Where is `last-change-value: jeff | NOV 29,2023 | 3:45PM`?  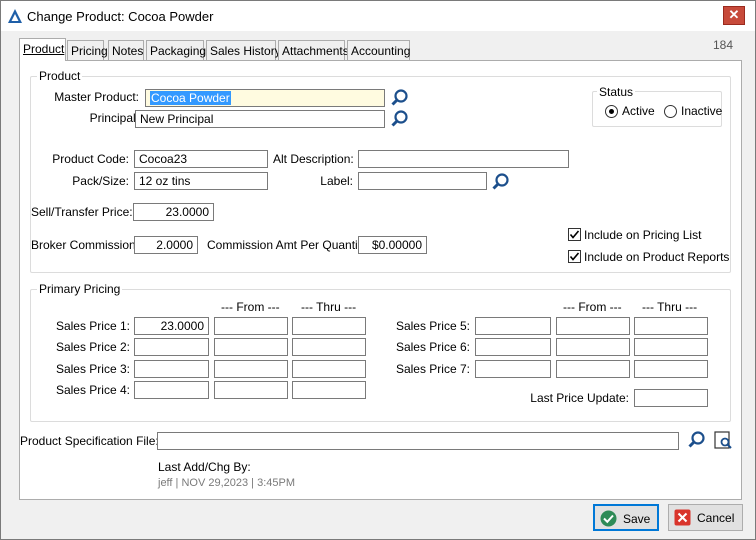 last-change-value: jeff | NOV 29,2023 | 3:45PM is located at coordinates (226, 483).